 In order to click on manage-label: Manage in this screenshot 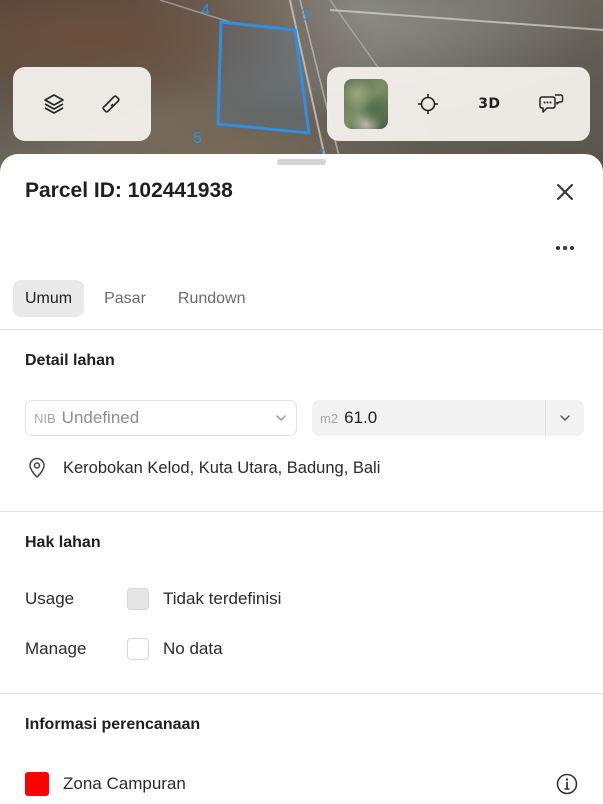, I will do `click(56, 648)`.